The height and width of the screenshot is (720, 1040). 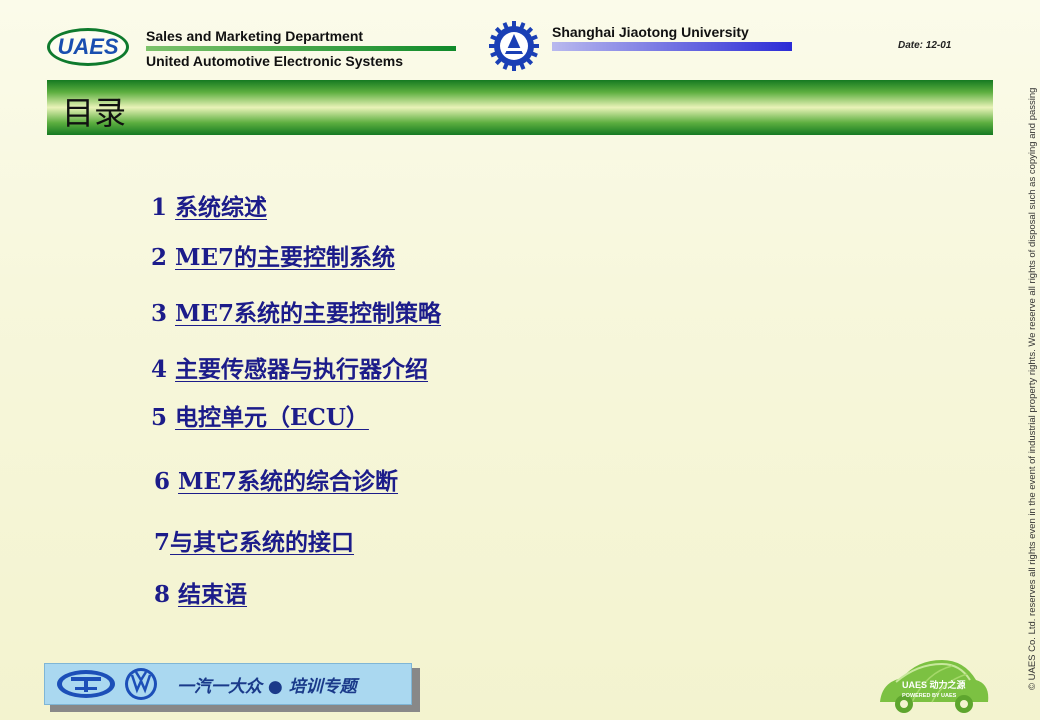 I want to click on toc-link: 与其它系统的接口, so click(x=262, y=542).